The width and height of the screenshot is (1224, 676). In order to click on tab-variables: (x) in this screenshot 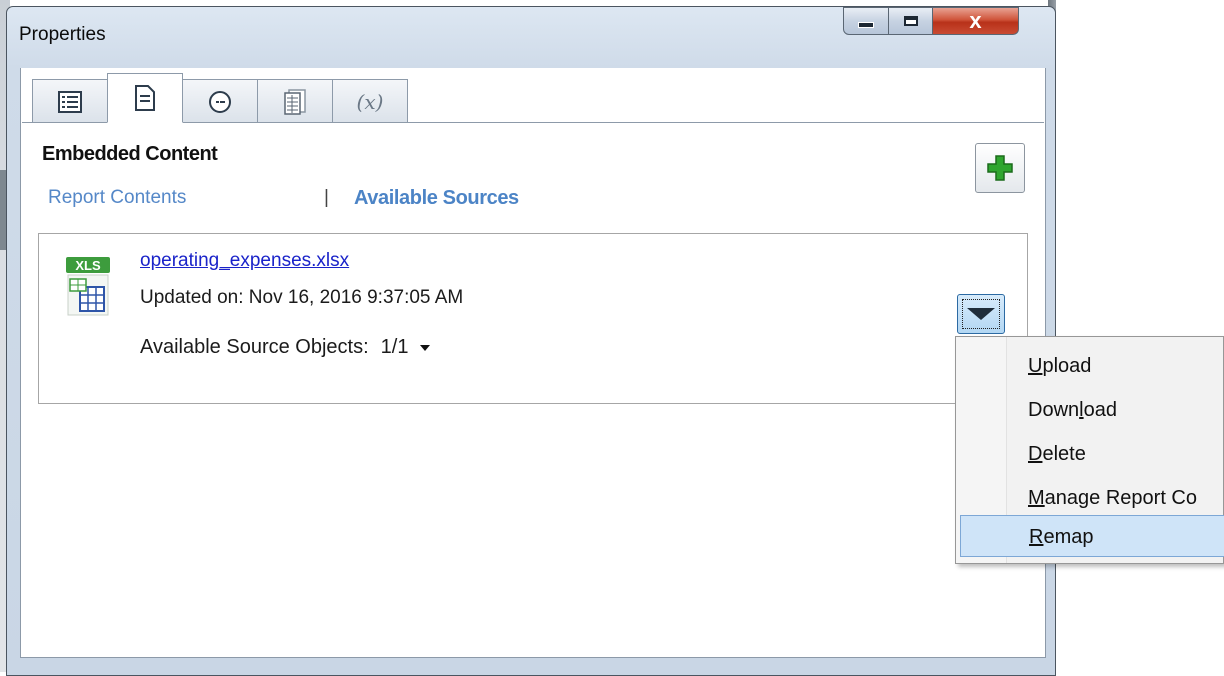, I will do `click(370, 101)`.